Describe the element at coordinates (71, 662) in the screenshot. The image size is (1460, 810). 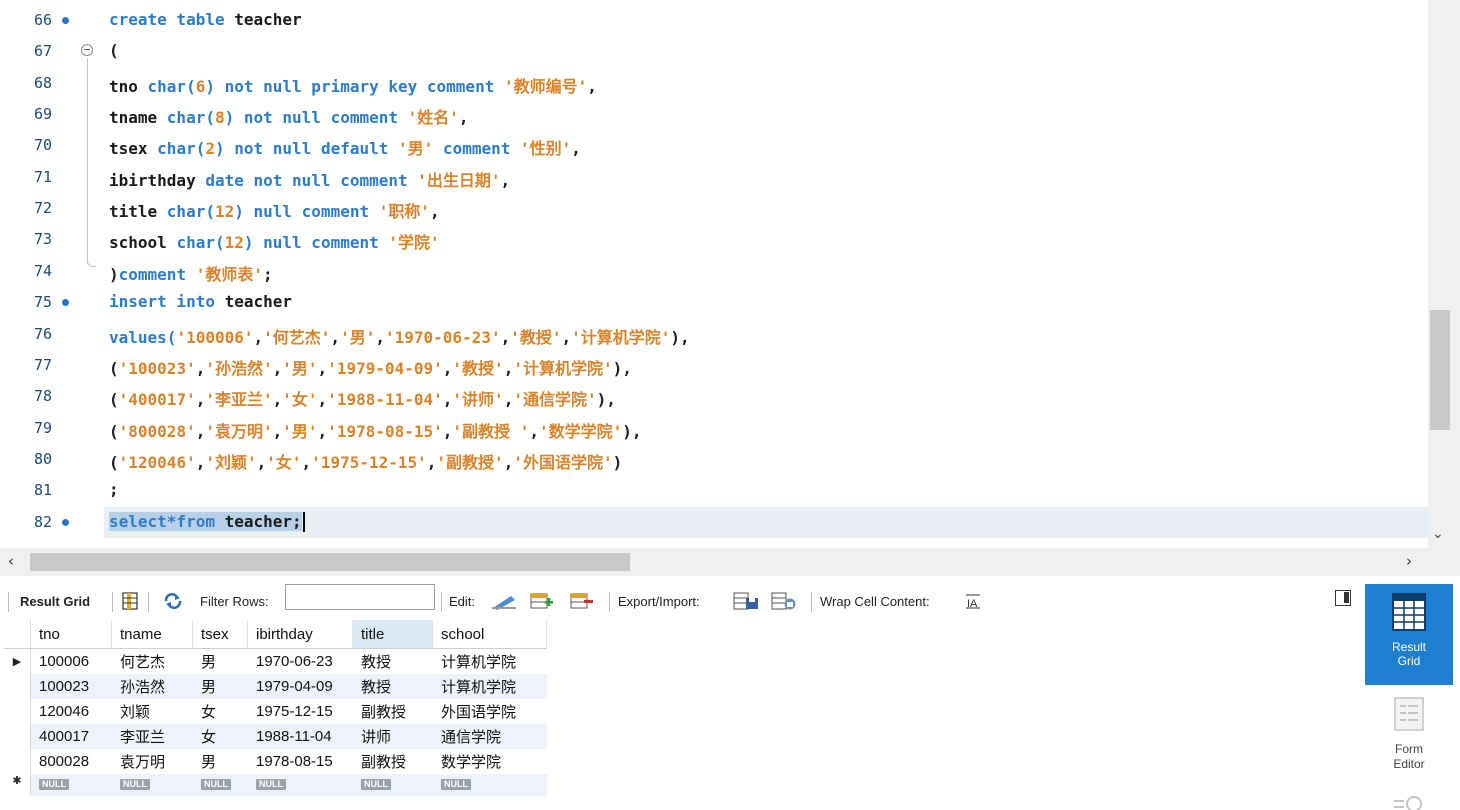
I see `cell-tno: 100006` at that location.